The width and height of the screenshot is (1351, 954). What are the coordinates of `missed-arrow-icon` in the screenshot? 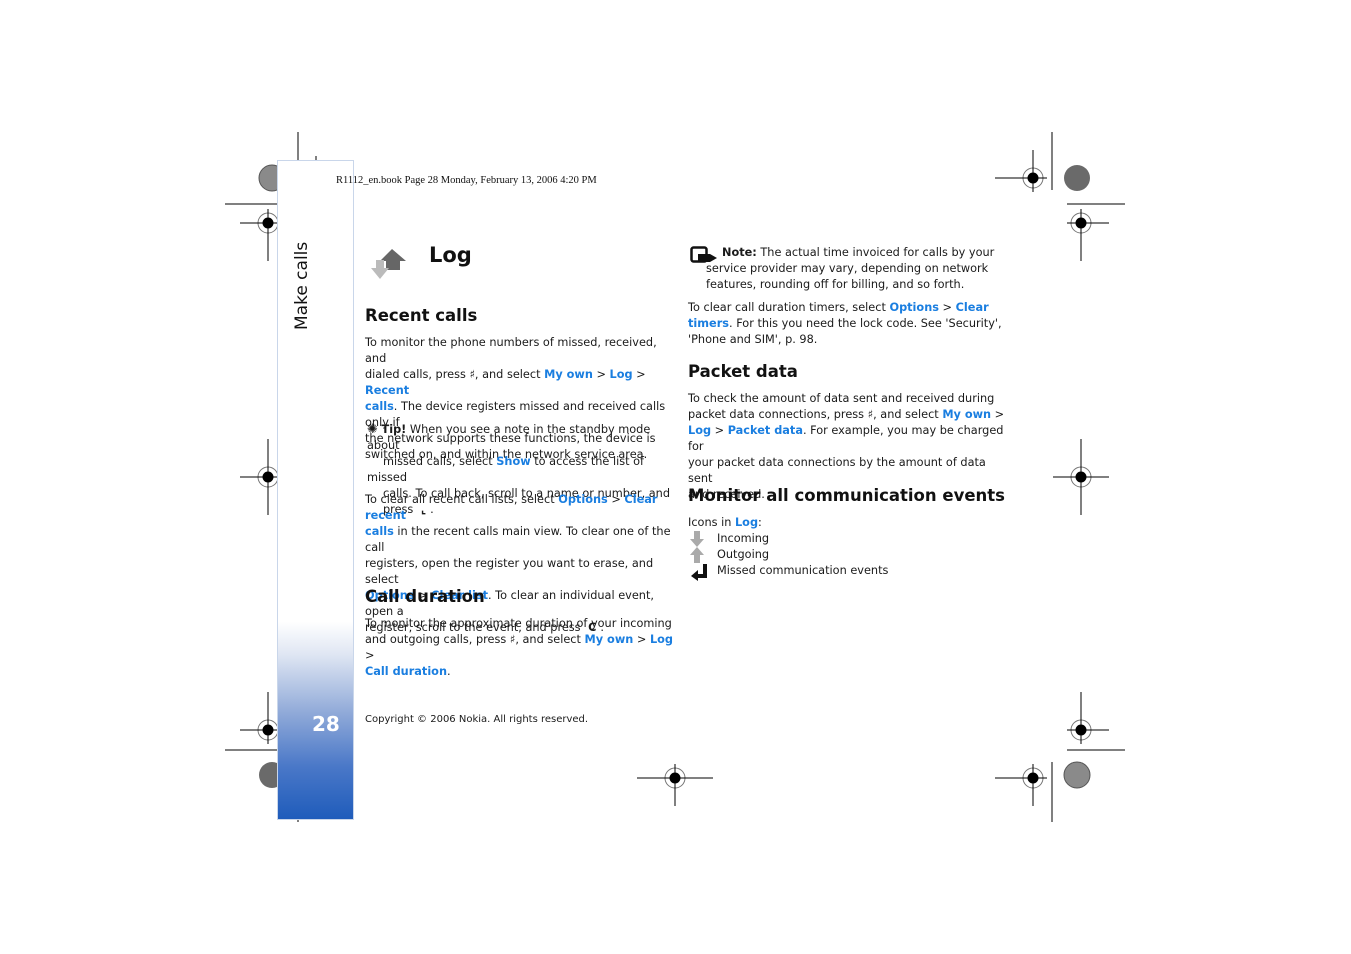 It's located at (699, 572).